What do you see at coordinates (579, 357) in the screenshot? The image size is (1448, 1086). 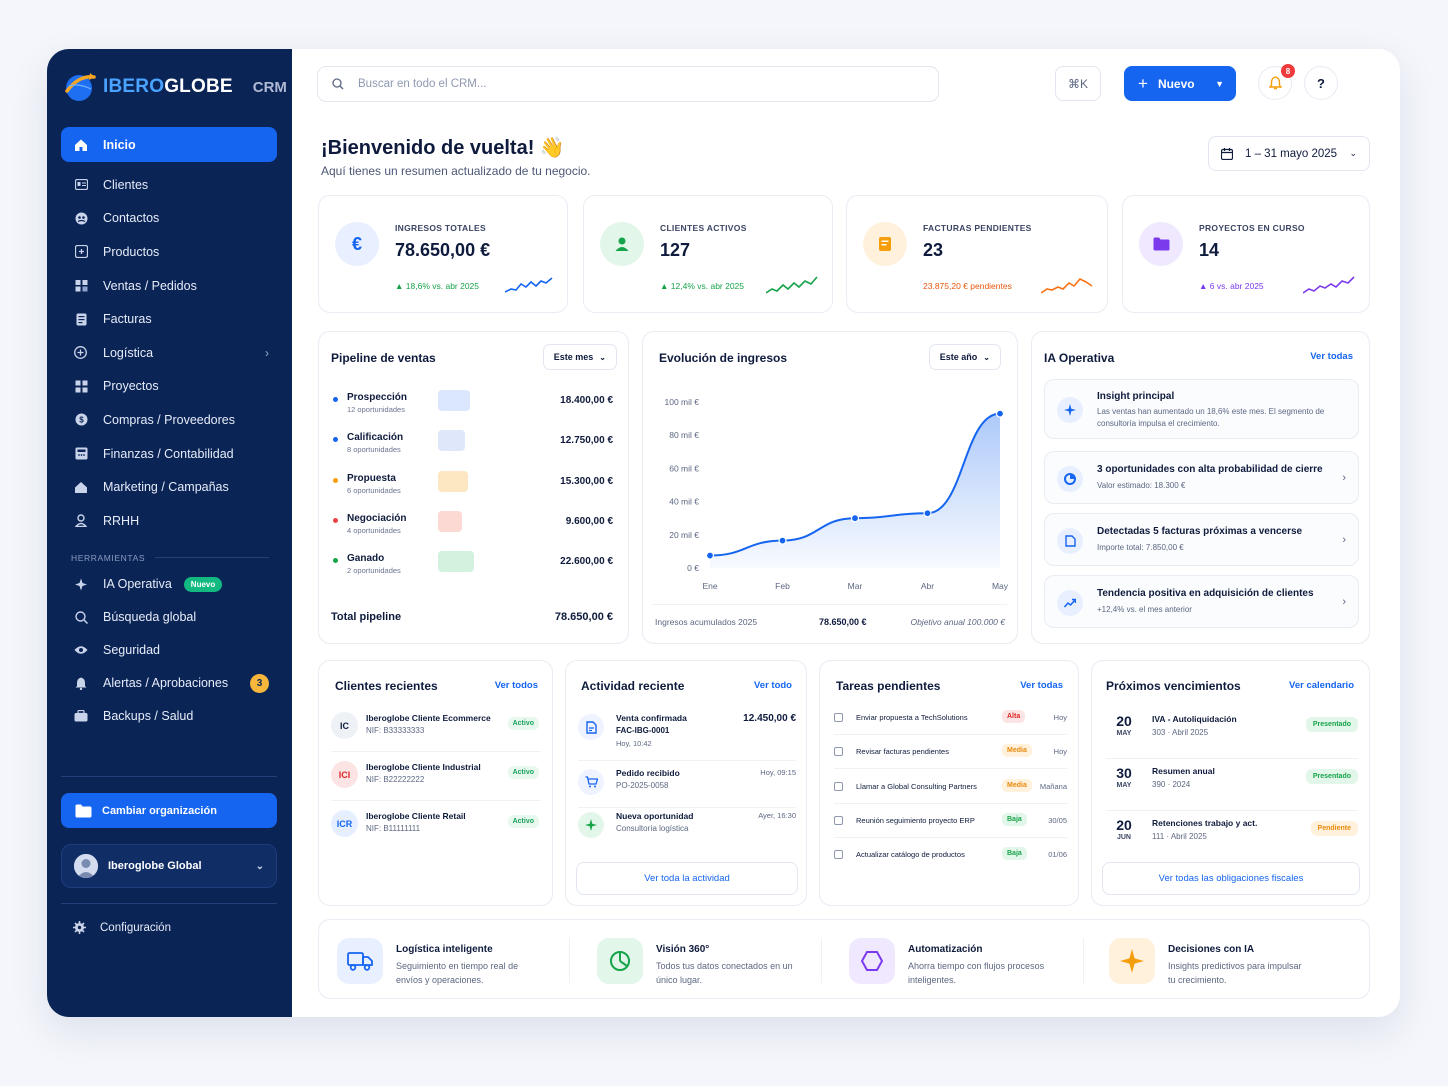 I see `pipeline-period-select: Este mes ⌄` at bounding box center [579, 357].